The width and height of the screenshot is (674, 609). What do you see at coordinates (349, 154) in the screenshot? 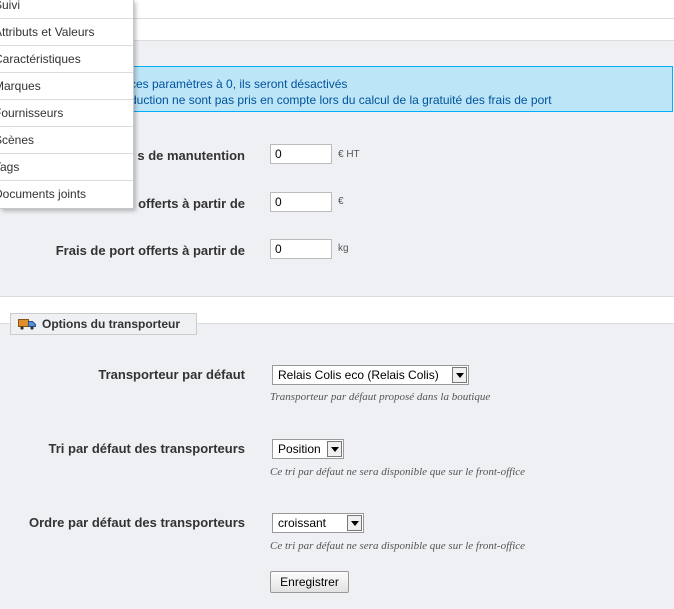
I see `handling-unit: € HT` at bounding box center [349, 154].